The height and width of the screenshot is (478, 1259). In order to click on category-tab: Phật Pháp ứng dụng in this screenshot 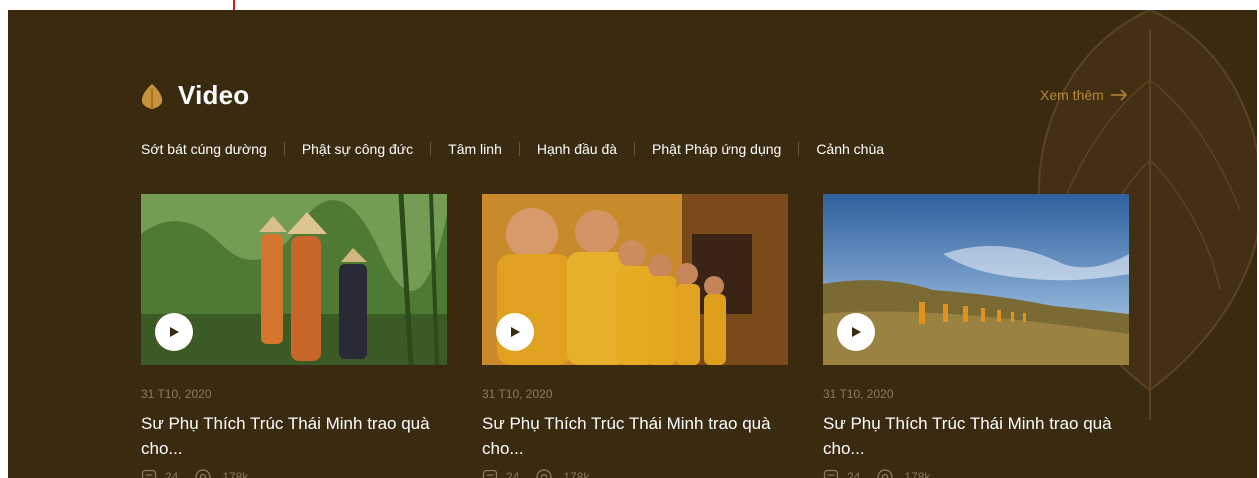, I will do `click(716, 149)`.